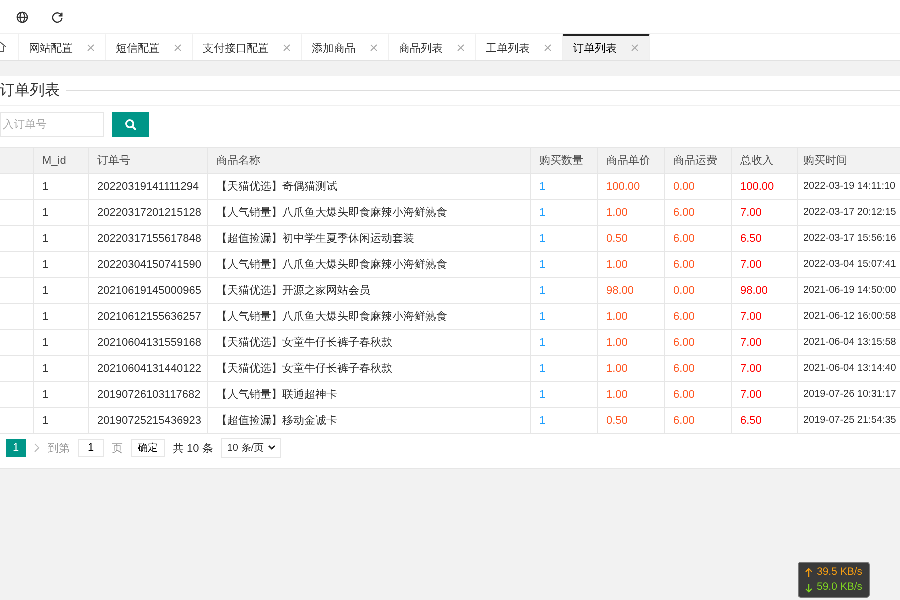 The image size is (900, 600). What do you see at coordinates (764, 161) in the screenshot?
I see `column-header: 总收入` at bounding box center [764, 161].